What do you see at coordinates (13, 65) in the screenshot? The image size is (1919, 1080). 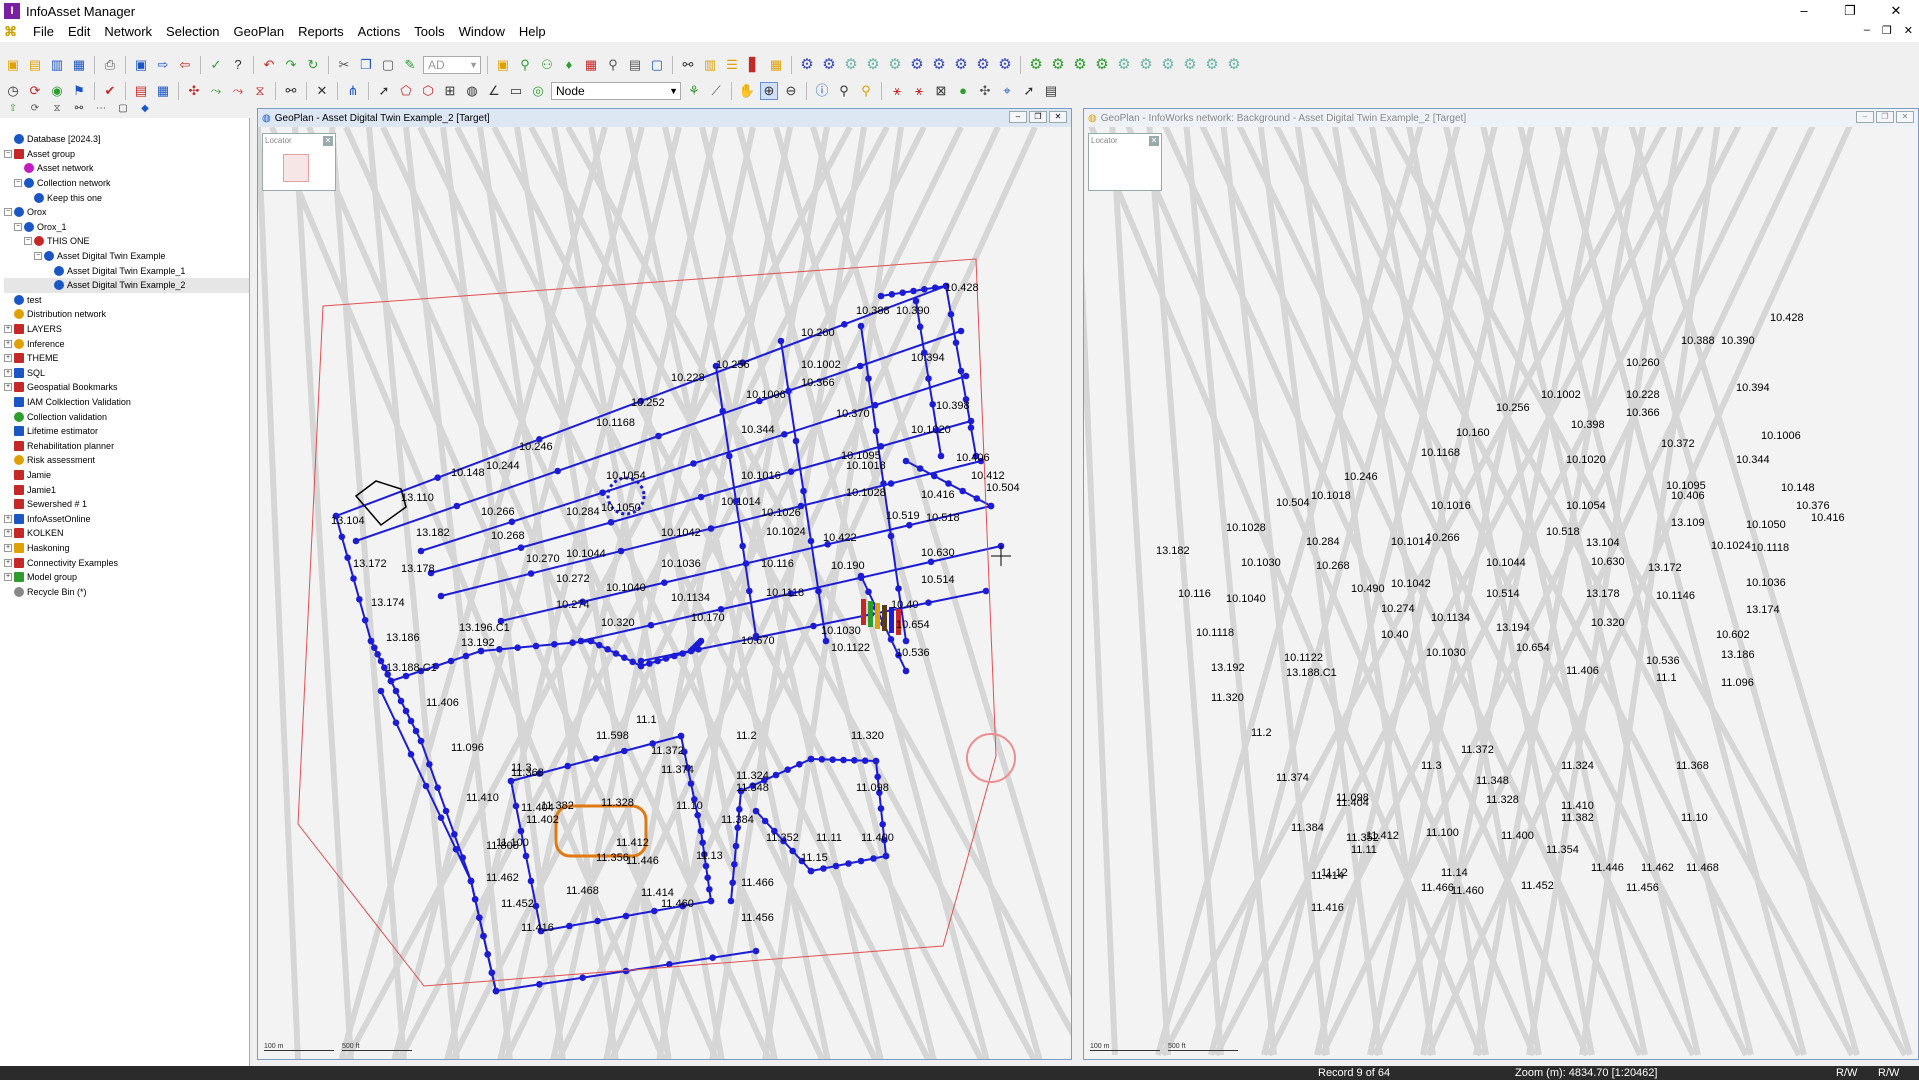 I see `new-icon: ▣` at bounding box center [13, 65].